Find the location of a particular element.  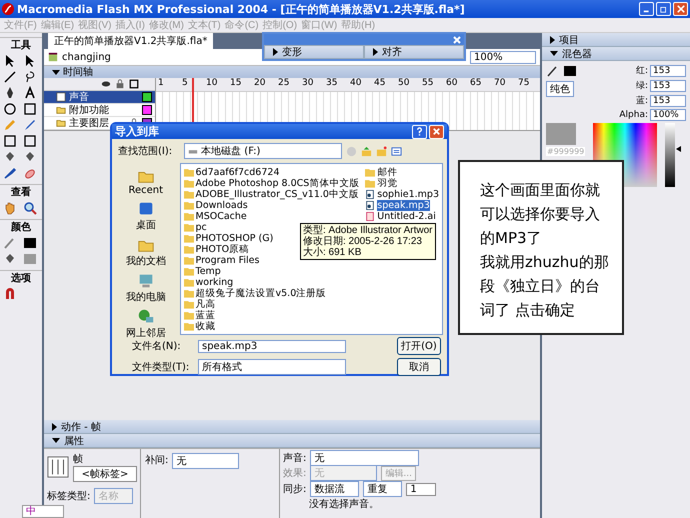

frame-number: 20 is located at coordinates (259, 84).